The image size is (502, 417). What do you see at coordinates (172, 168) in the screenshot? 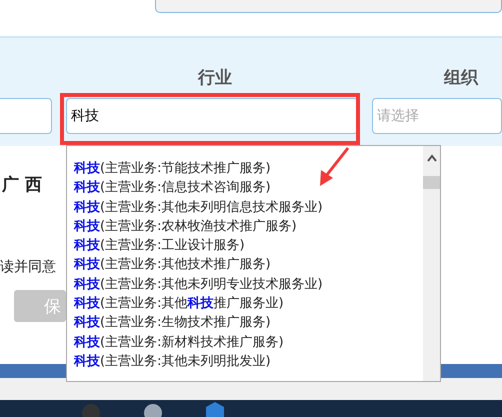
I see `suggestion-item: 科技(主营业务:节能技术推广服务)` at bounding box center [172, 168].